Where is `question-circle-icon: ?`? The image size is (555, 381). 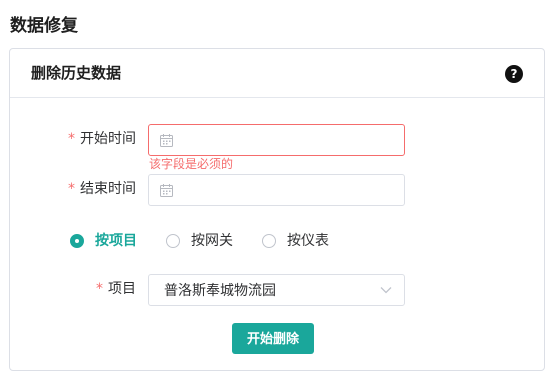 question-circle-icon: ? is located at coordinates (514, 74).